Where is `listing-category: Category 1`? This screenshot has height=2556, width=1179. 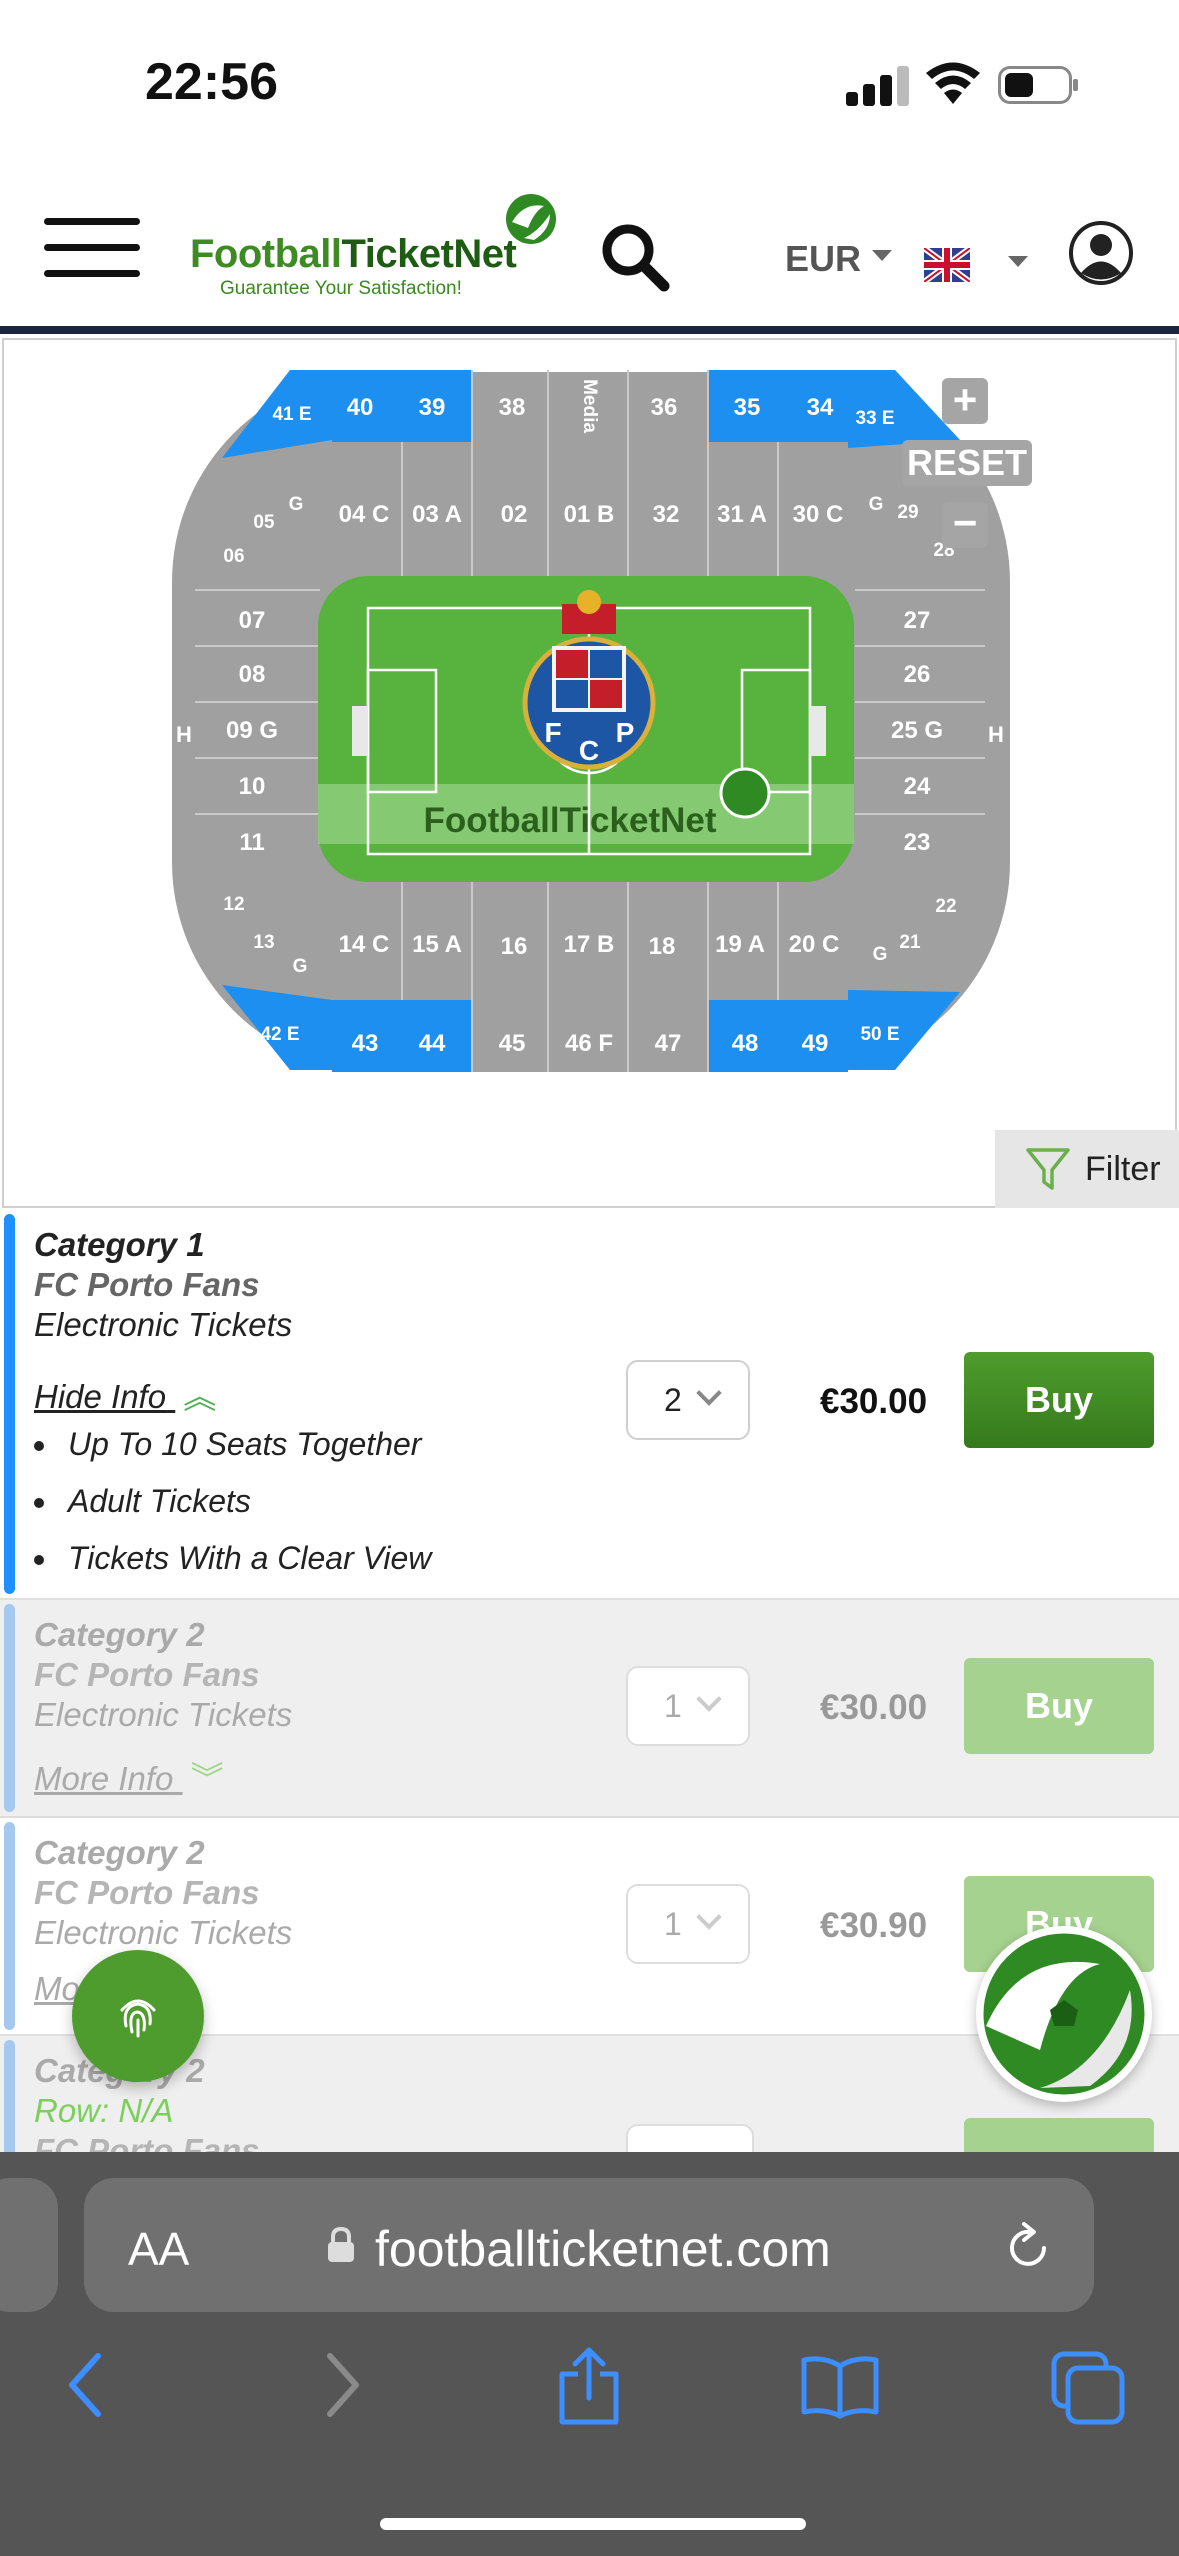 listing-category: Category 1 is located at coordinates (119, 1244).